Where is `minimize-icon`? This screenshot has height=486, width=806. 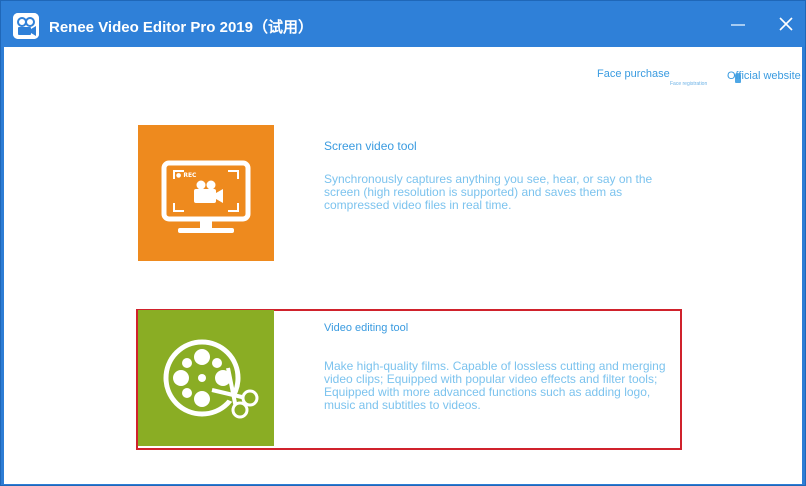
minimize-icon is located at coordinates (738, 25).